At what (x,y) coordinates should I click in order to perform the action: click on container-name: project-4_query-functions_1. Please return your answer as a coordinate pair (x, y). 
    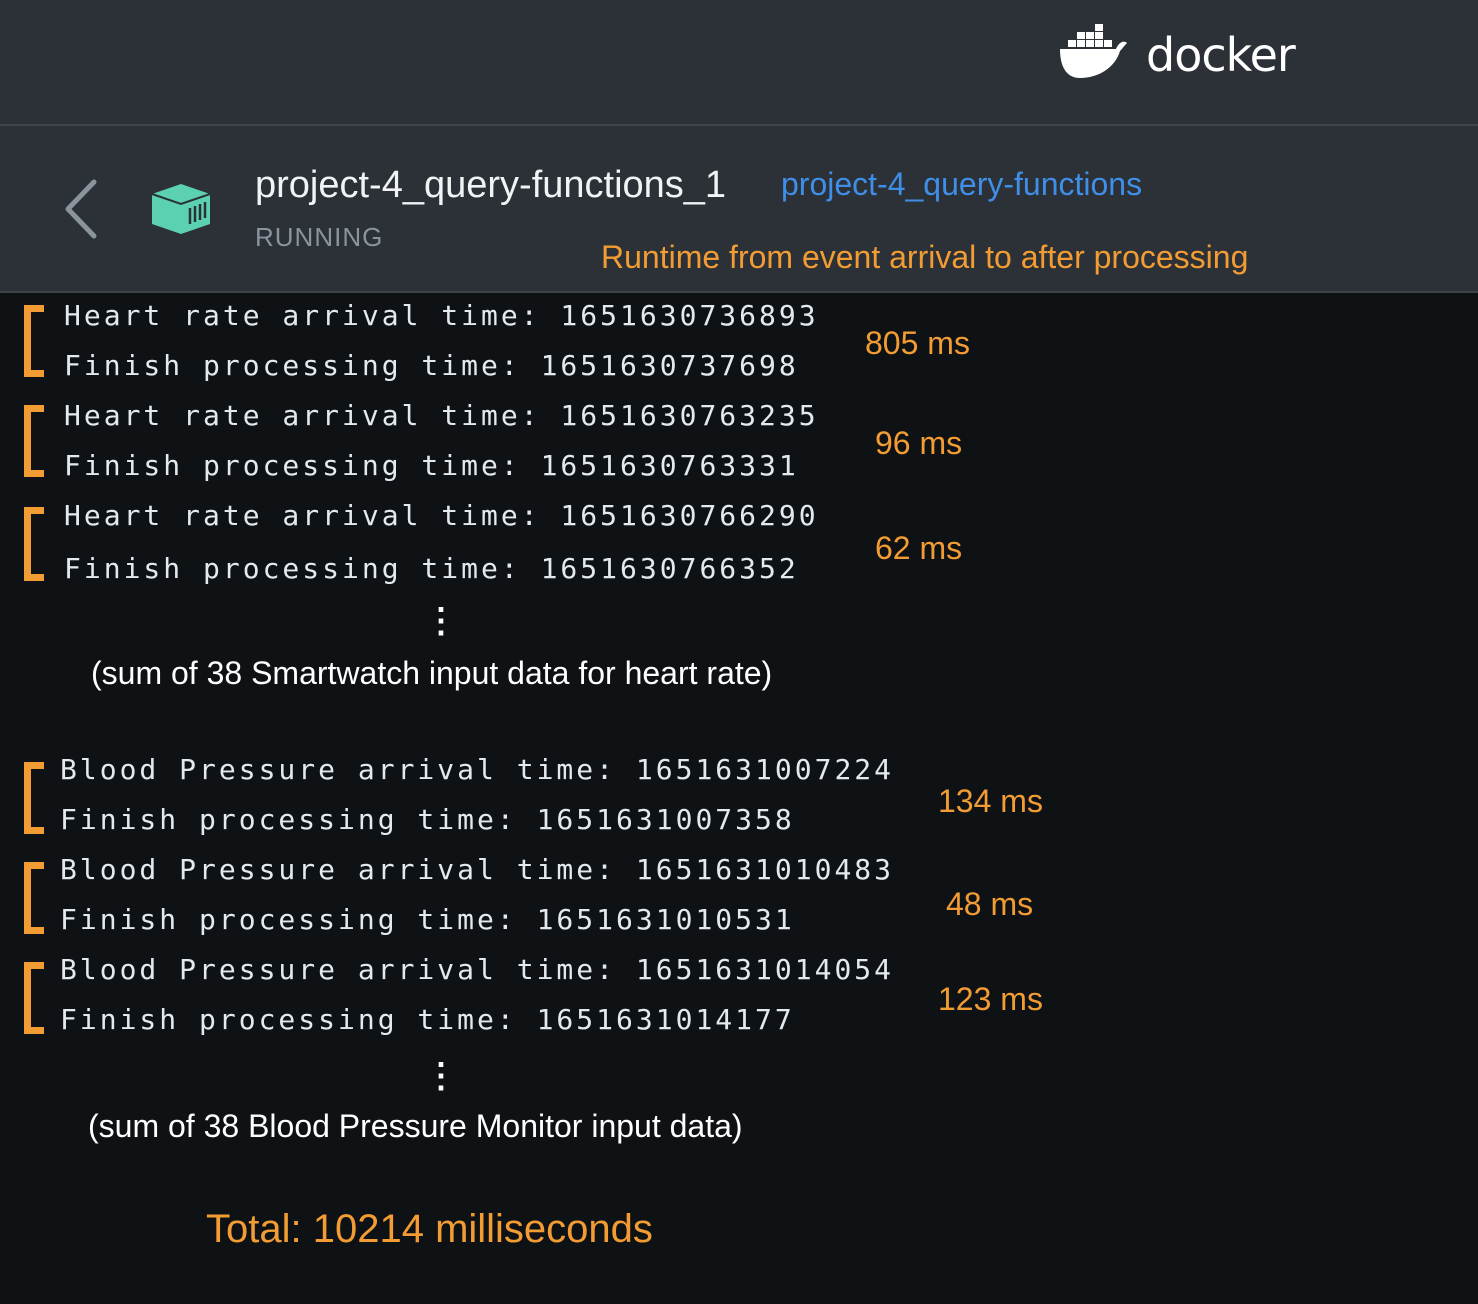
    Looking at the image, I should click on (491, 185).